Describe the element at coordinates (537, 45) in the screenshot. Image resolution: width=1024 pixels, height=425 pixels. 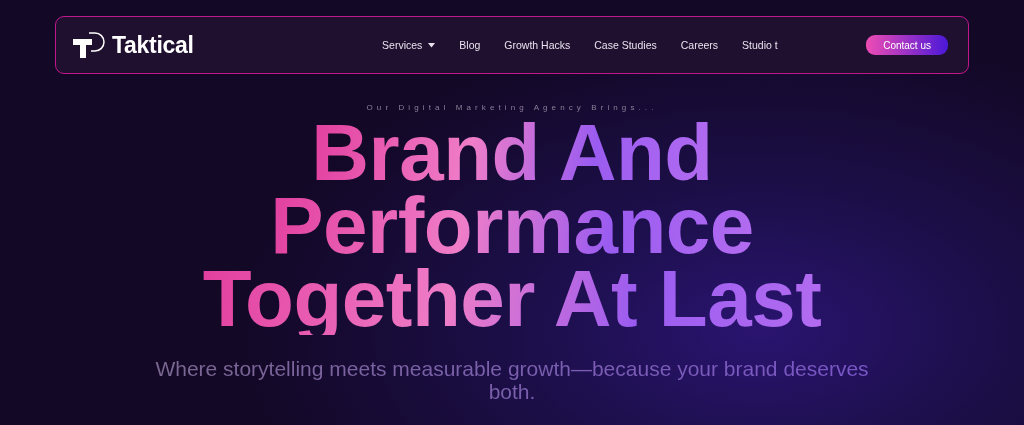
I see `nav-link: Growth Hacks` at that location.